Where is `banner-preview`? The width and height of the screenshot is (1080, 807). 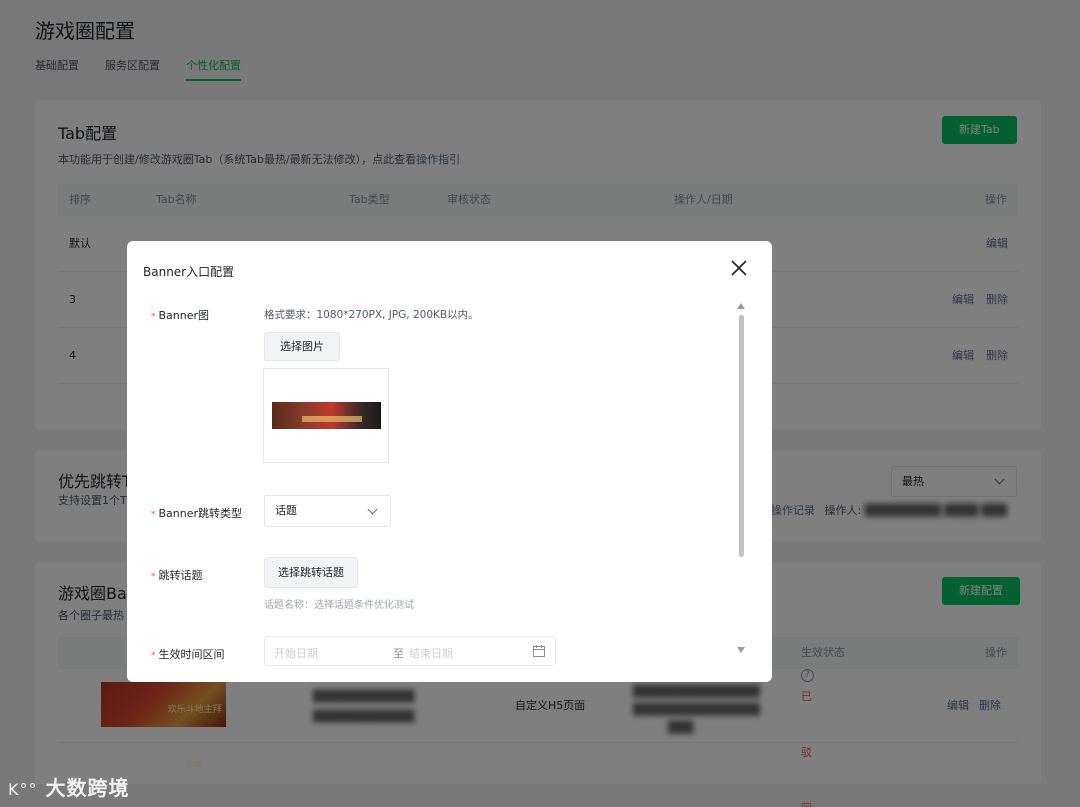
banner-preview is located at coordinates (326, 415).